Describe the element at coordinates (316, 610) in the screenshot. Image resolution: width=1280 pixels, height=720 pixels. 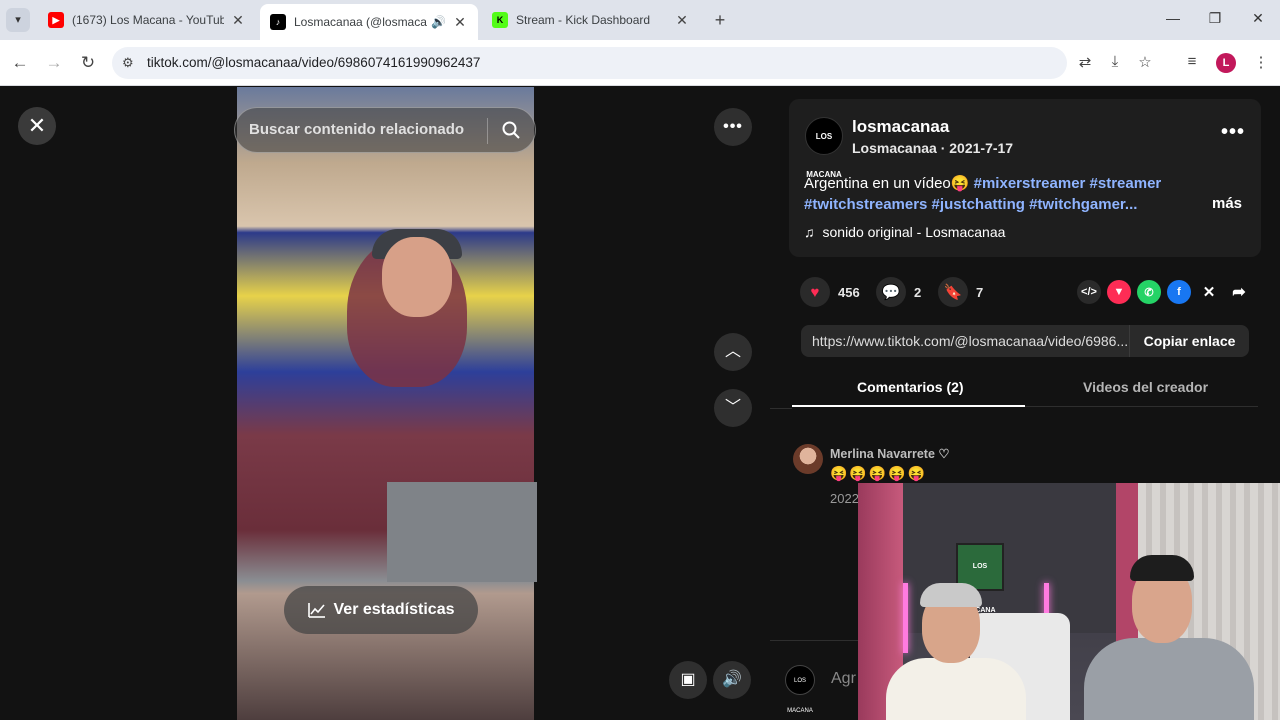
I see `chart-icon` at that location.